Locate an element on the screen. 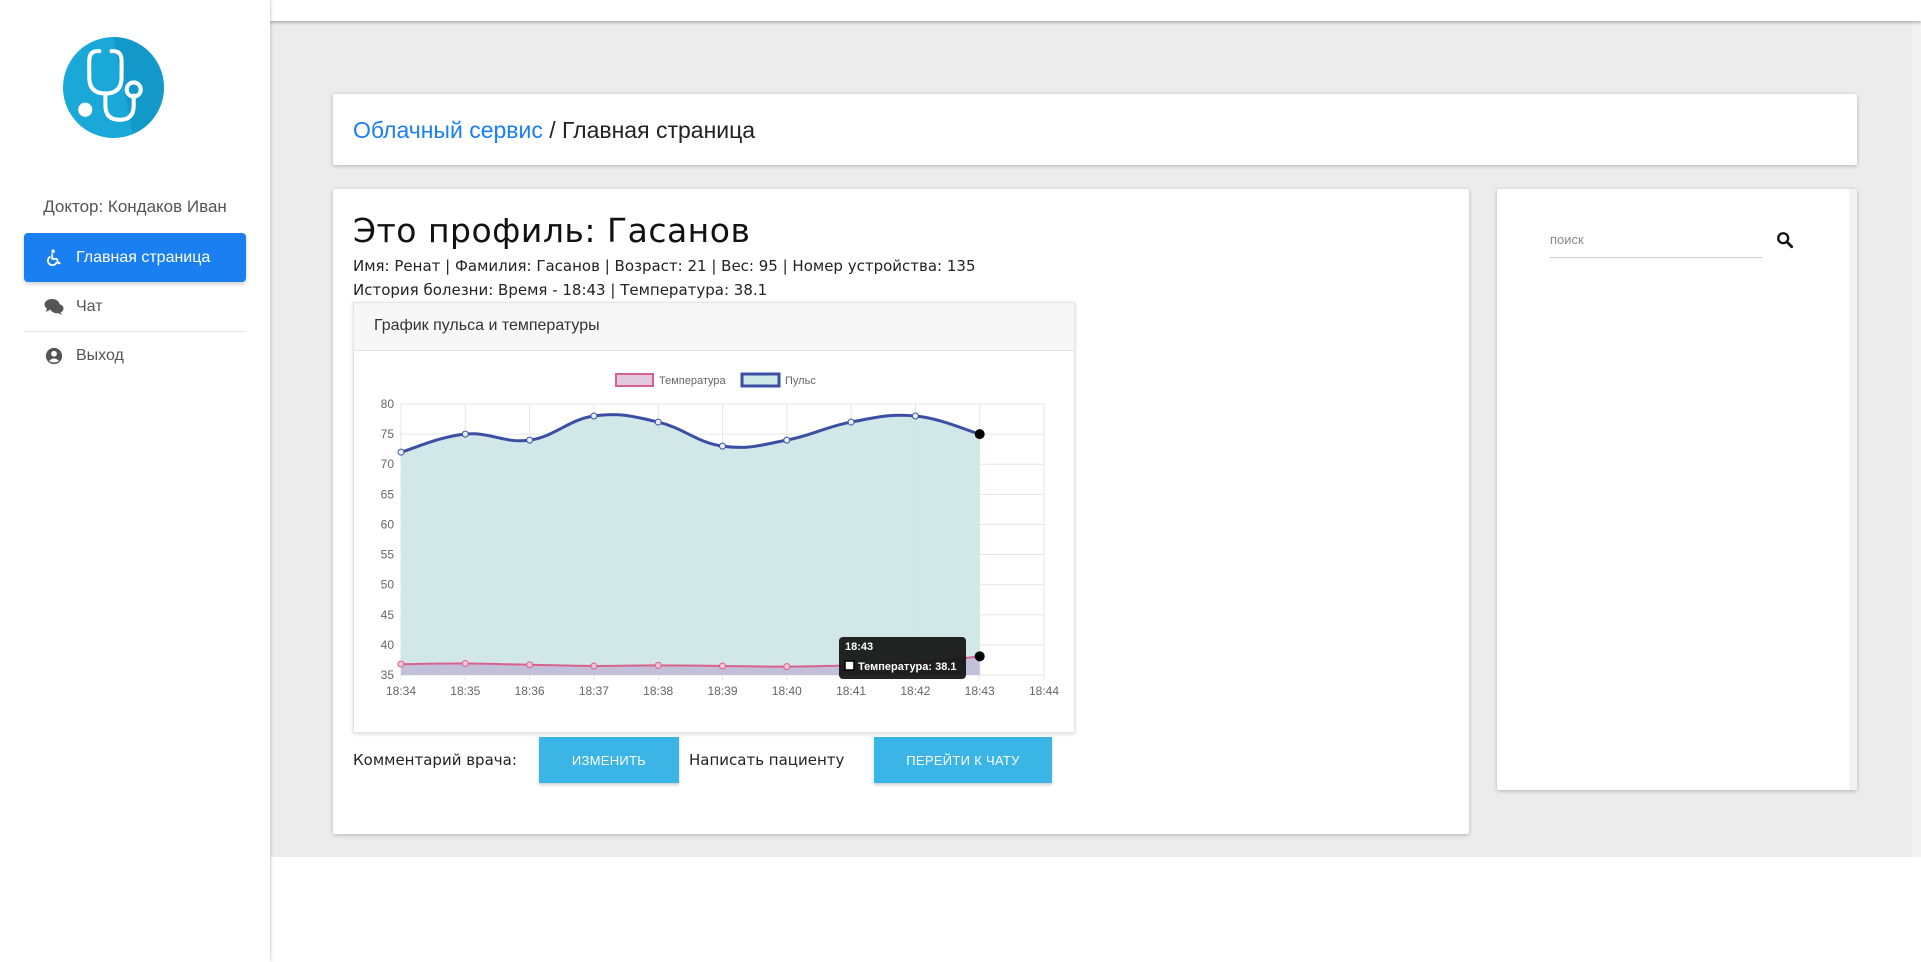  x-tick-label: 18:38 is located at coordinates (658, 691).